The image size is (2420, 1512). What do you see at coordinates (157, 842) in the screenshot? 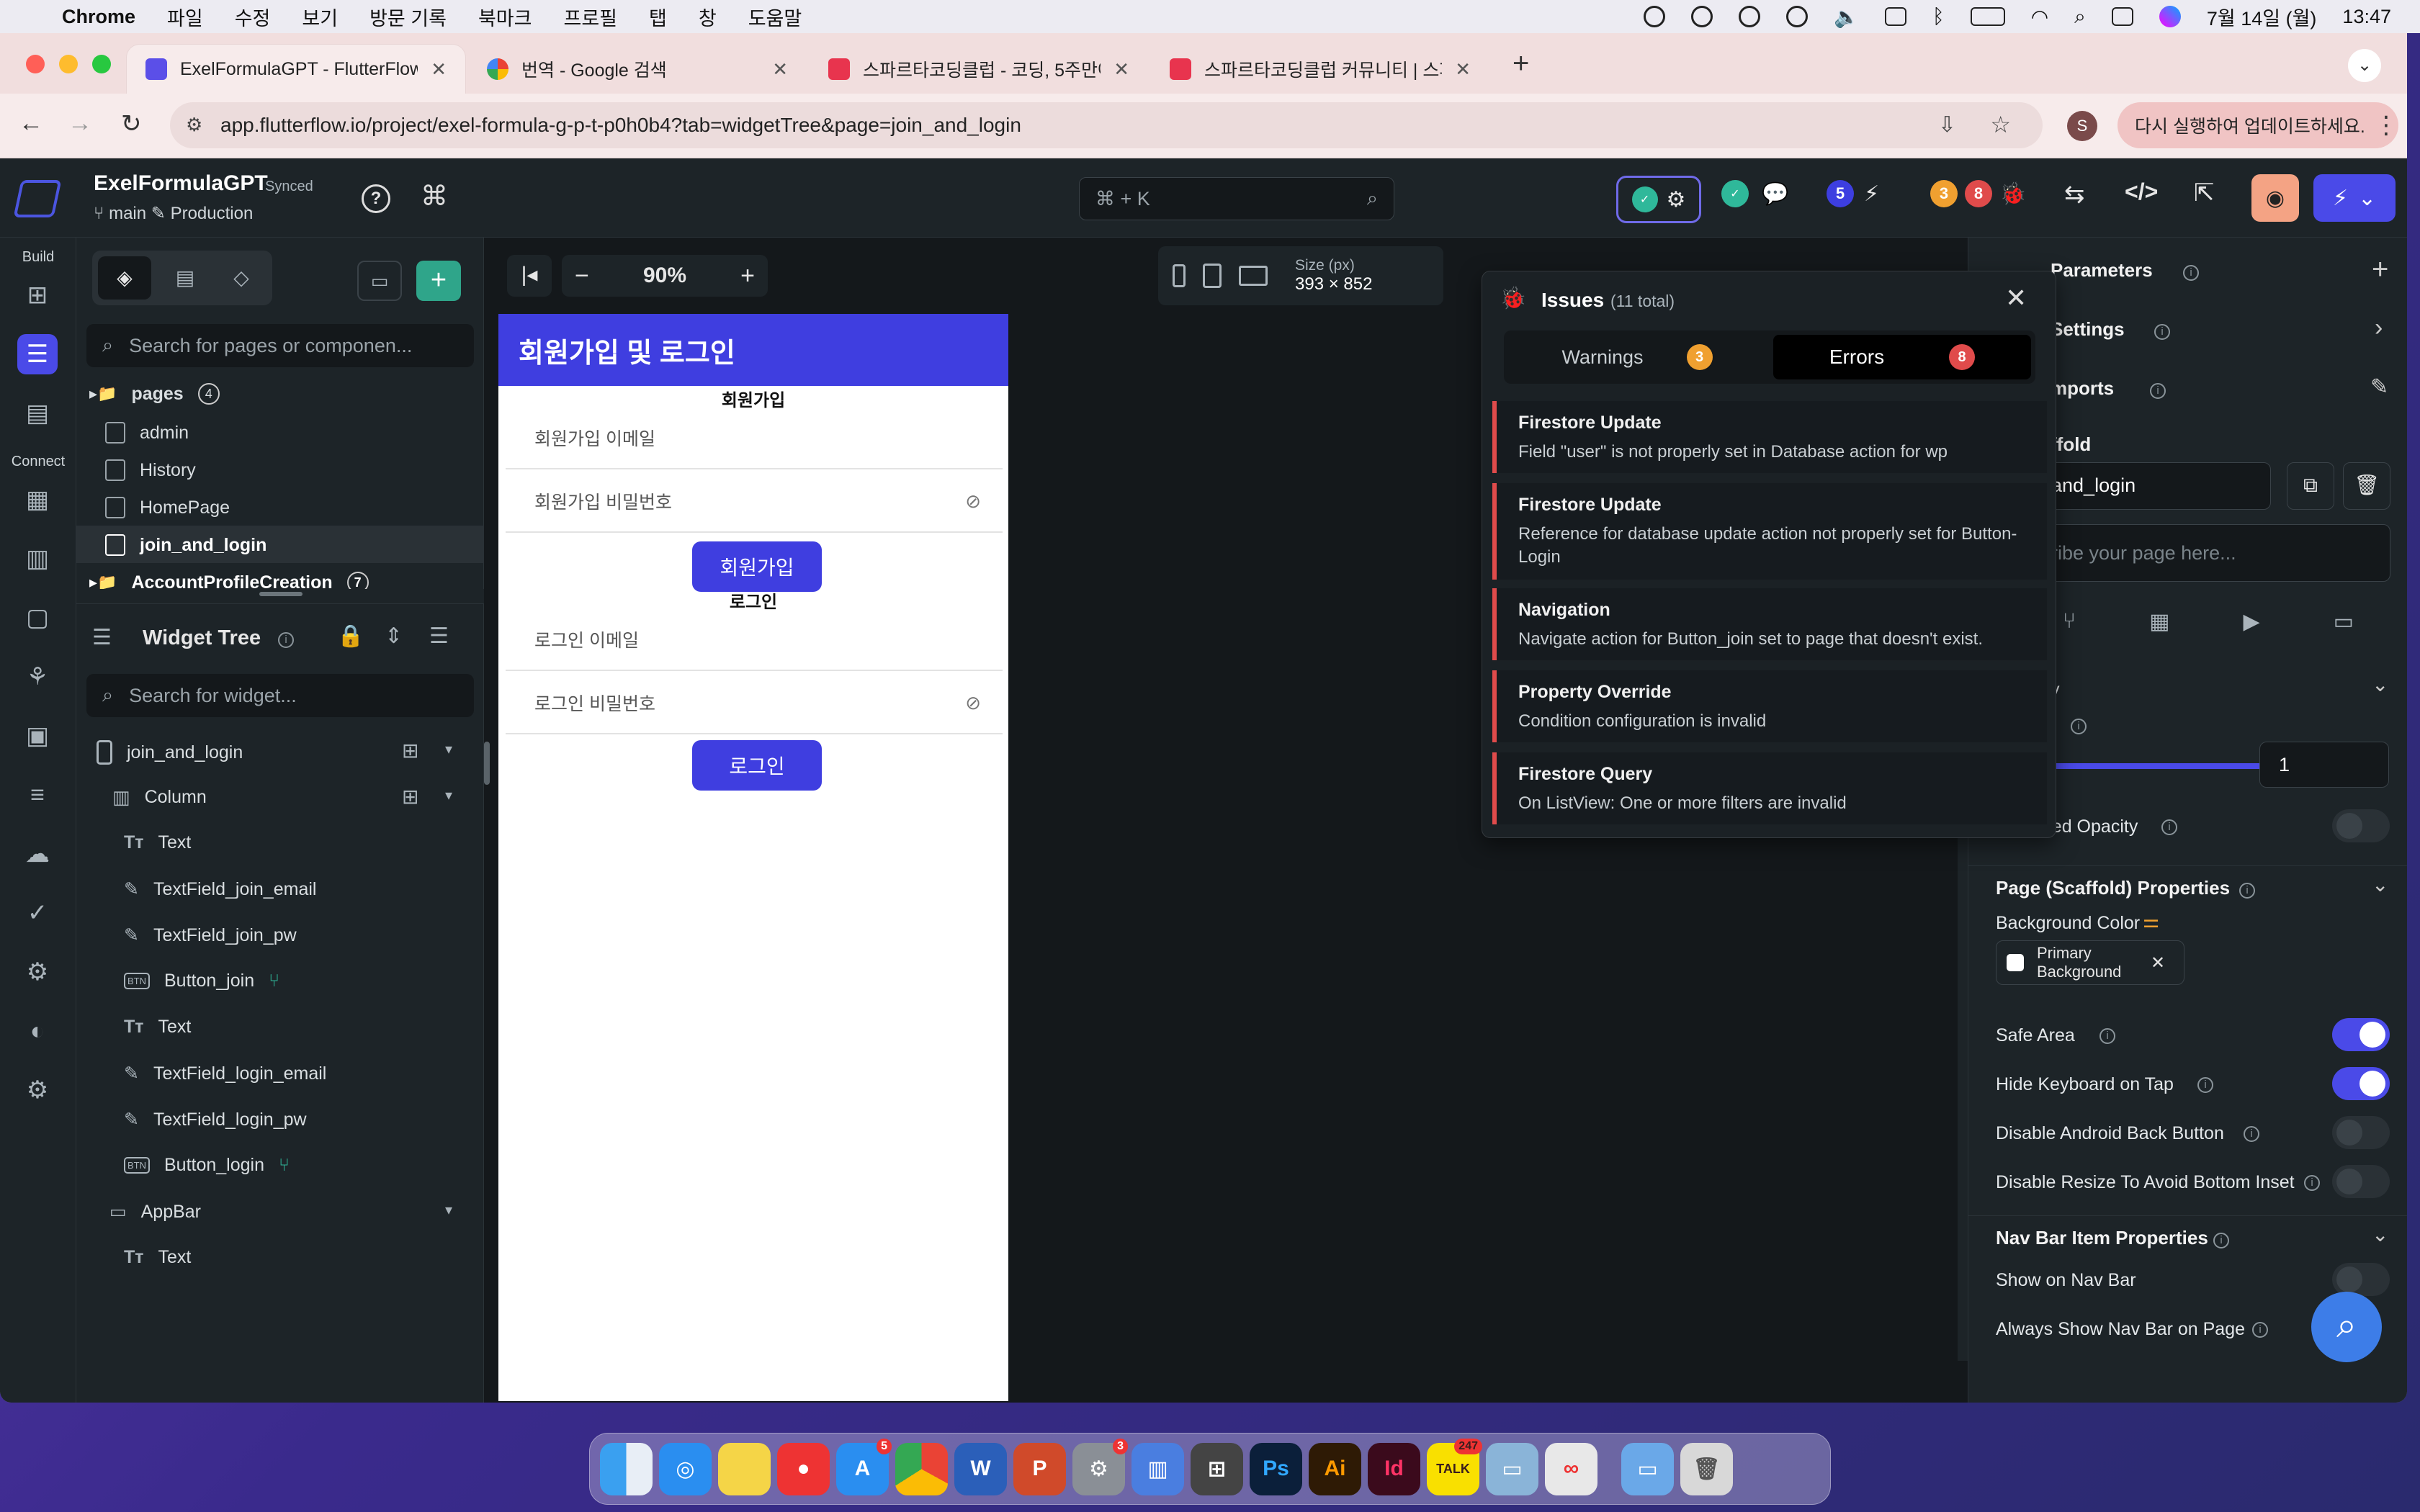
I see `tree-node-text: Tт Text` at bounding box center [157, 842].